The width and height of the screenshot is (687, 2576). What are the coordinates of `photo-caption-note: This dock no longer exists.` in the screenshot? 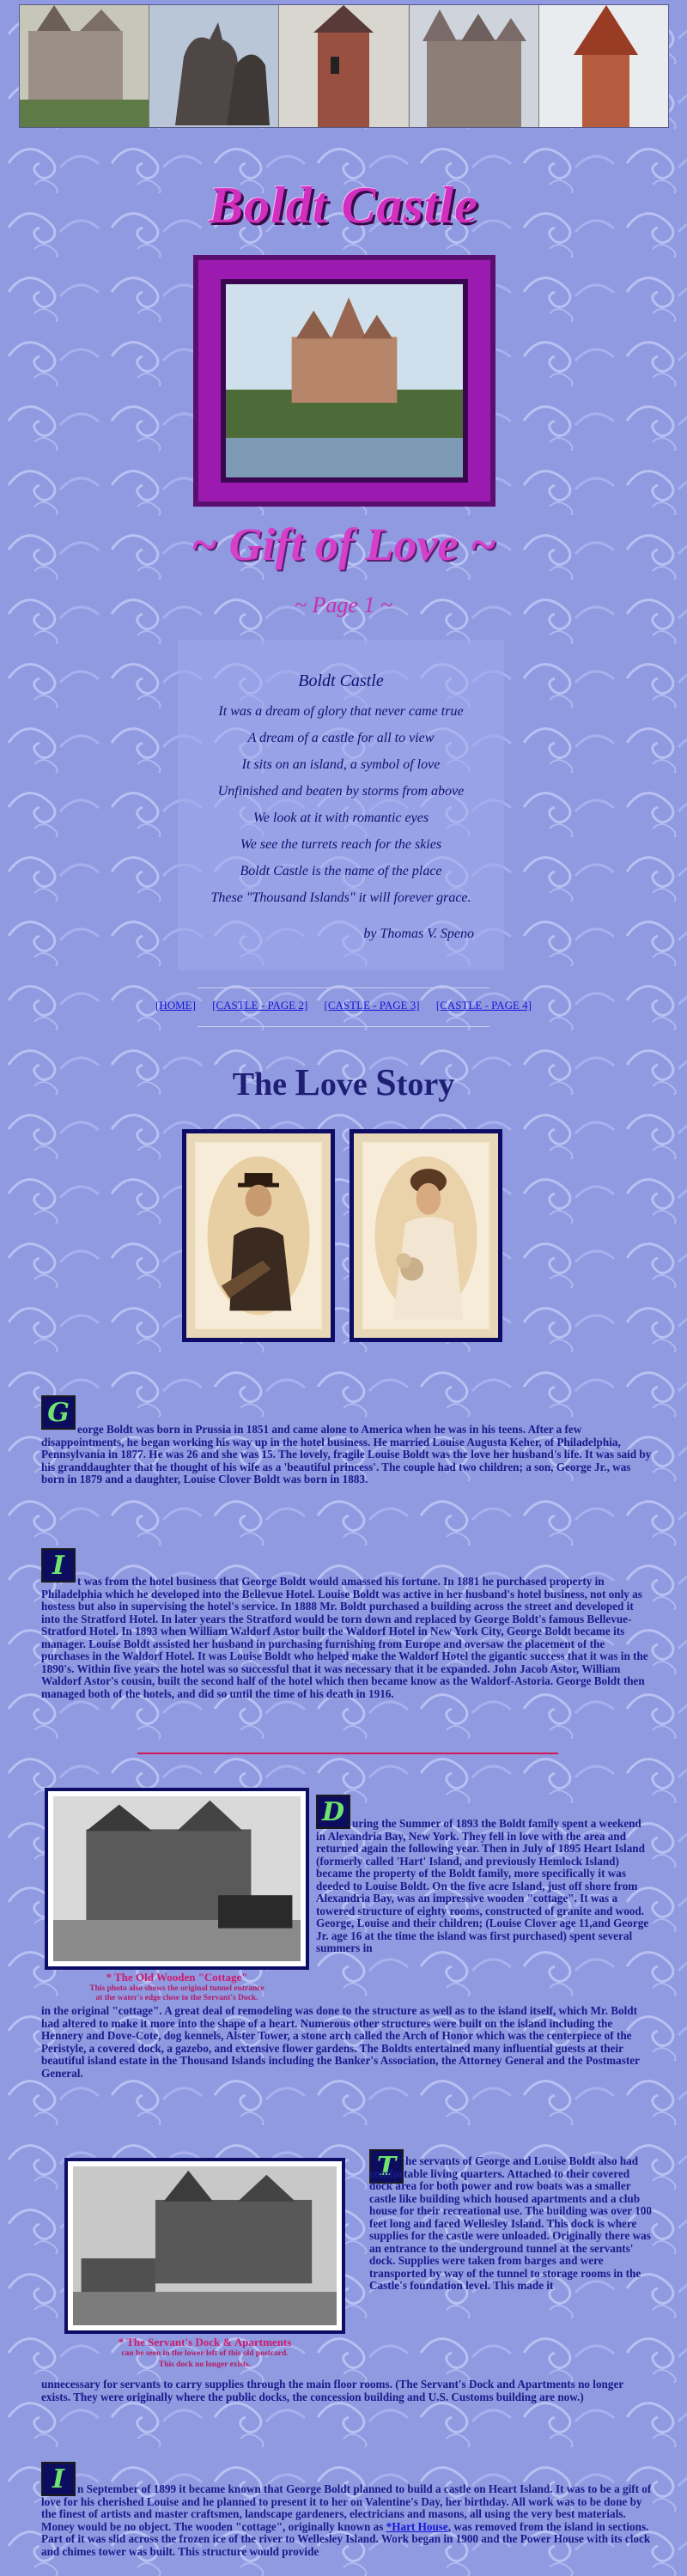 It's located at (205, 2364).